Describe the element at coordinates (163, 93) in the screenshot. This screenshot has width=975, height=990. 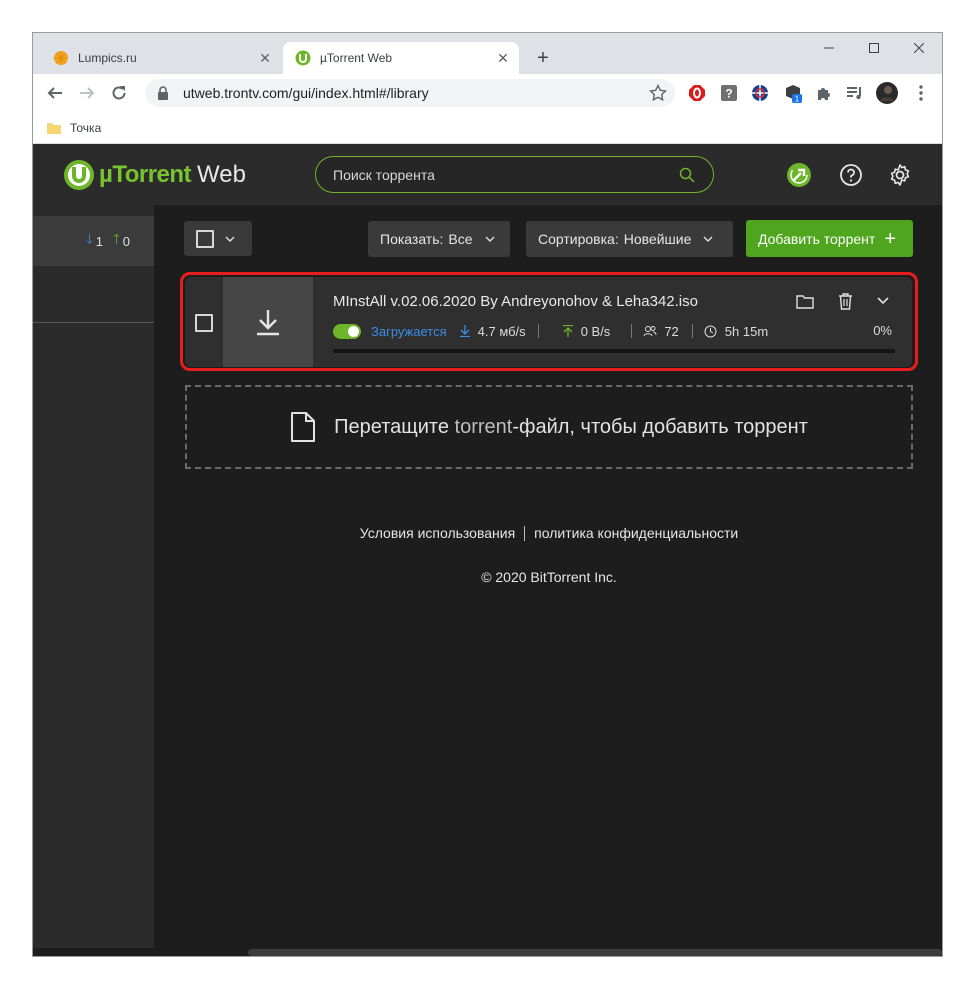
I see `lock-icon` at that location.